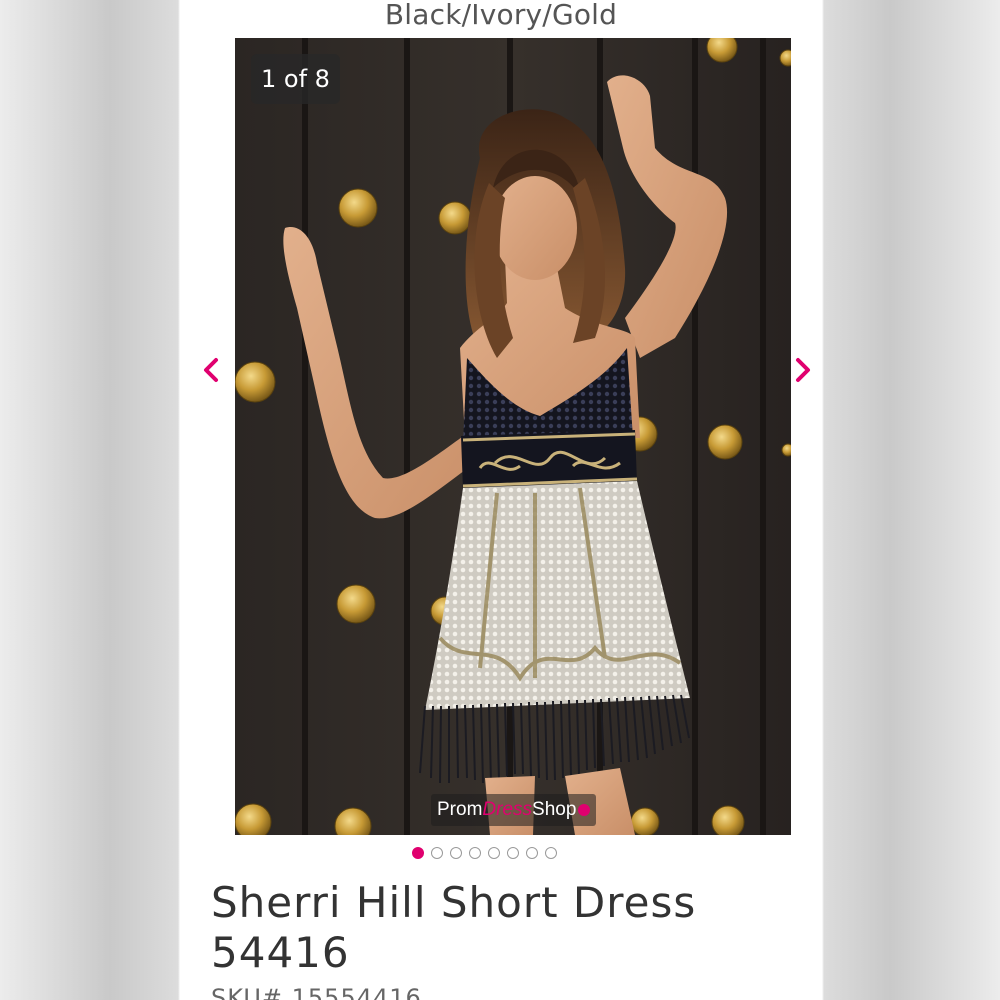 The image size is (1000, 1000). I want to click on product-sku: SKU# 15554416, so click(316, 992).